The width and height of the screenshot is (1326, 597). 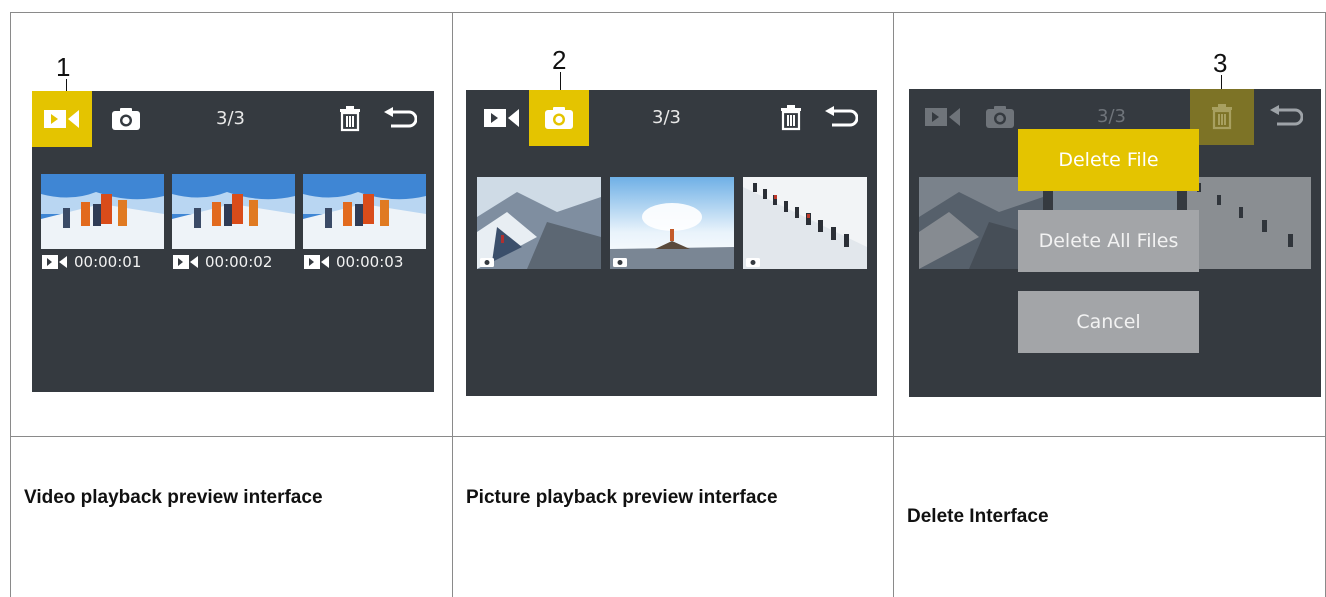 I want to click on caption-video-playback: Video playback preview interface, so click(x=173, y=497).